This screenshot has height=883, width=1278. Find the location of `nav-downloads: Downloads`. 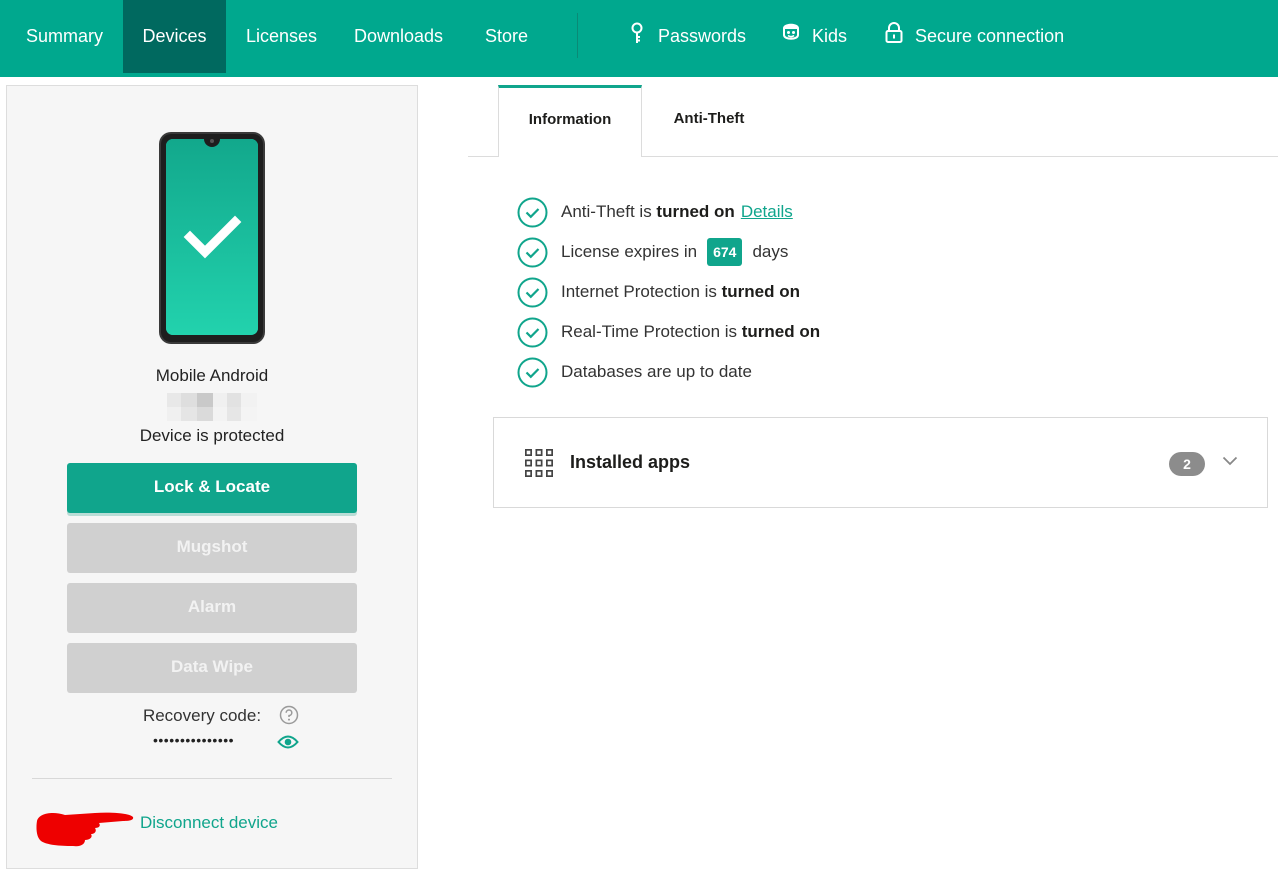

nav-downloads: Downloads is located at coordinates (398, 36).